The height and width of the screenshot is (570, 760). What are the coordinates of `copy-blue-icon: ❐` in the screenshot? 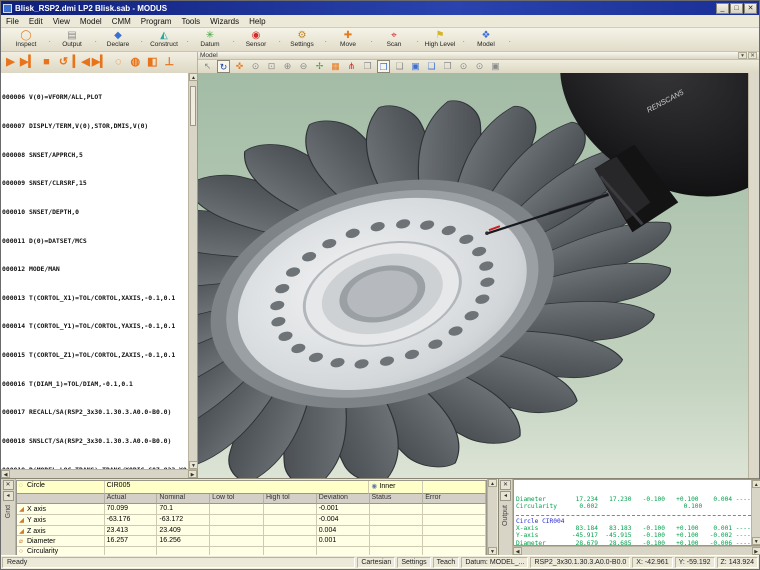 It's located at (383, 66).